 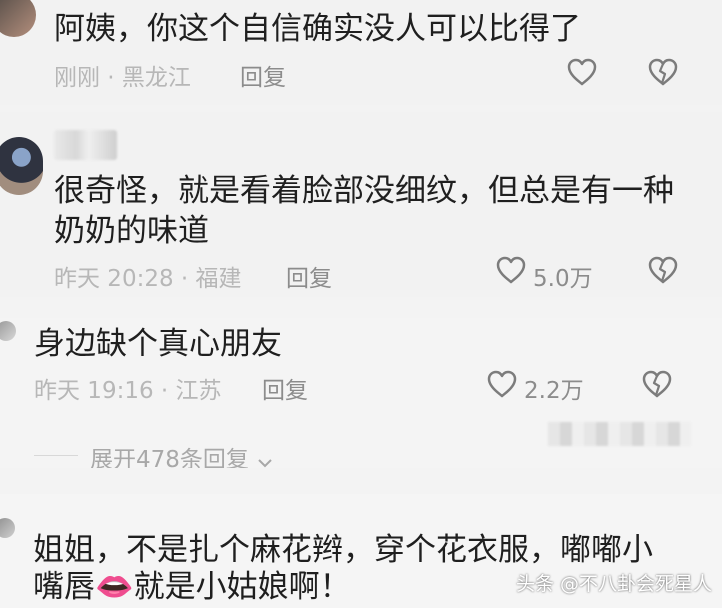 I want to click on expand-replies-label: 展开478条回复, so click(x=169, y=457).